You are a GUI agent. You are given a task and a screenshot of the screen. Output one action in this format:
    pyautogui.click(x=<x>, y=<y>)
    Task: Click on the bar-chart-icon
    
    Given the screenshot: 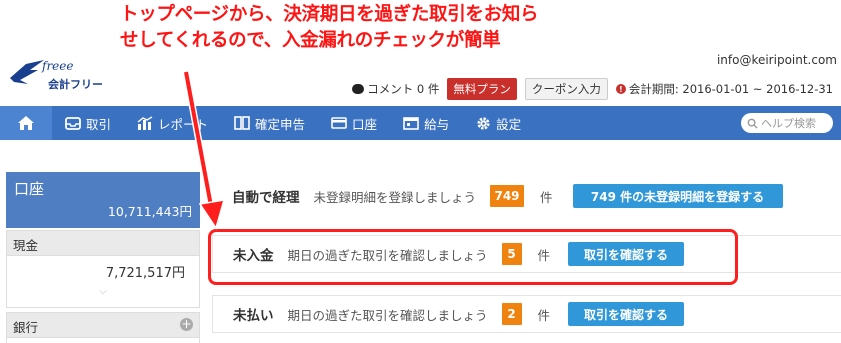 What is the action you would take?
    pyautogui.click(x=145, y=123)
    